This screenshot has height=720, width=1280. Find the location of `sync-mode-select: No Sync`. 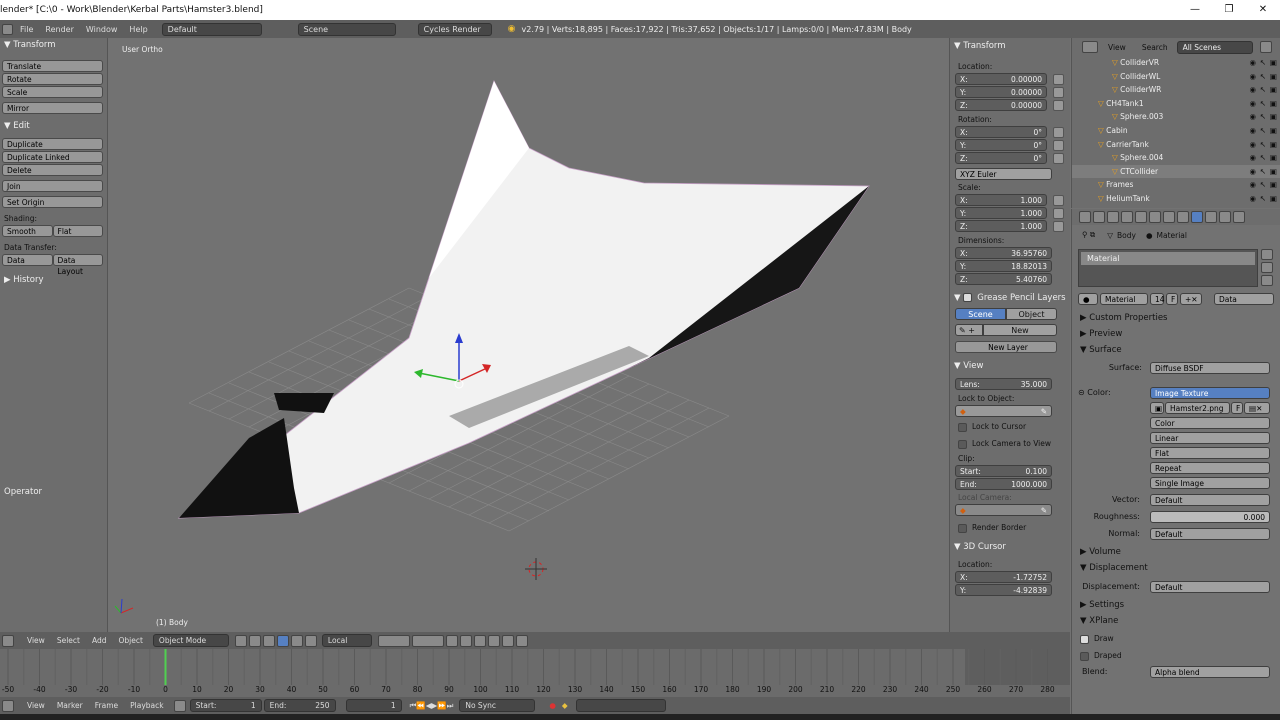

sync-mode-select: No Sync is located at coordinates (497, 705).